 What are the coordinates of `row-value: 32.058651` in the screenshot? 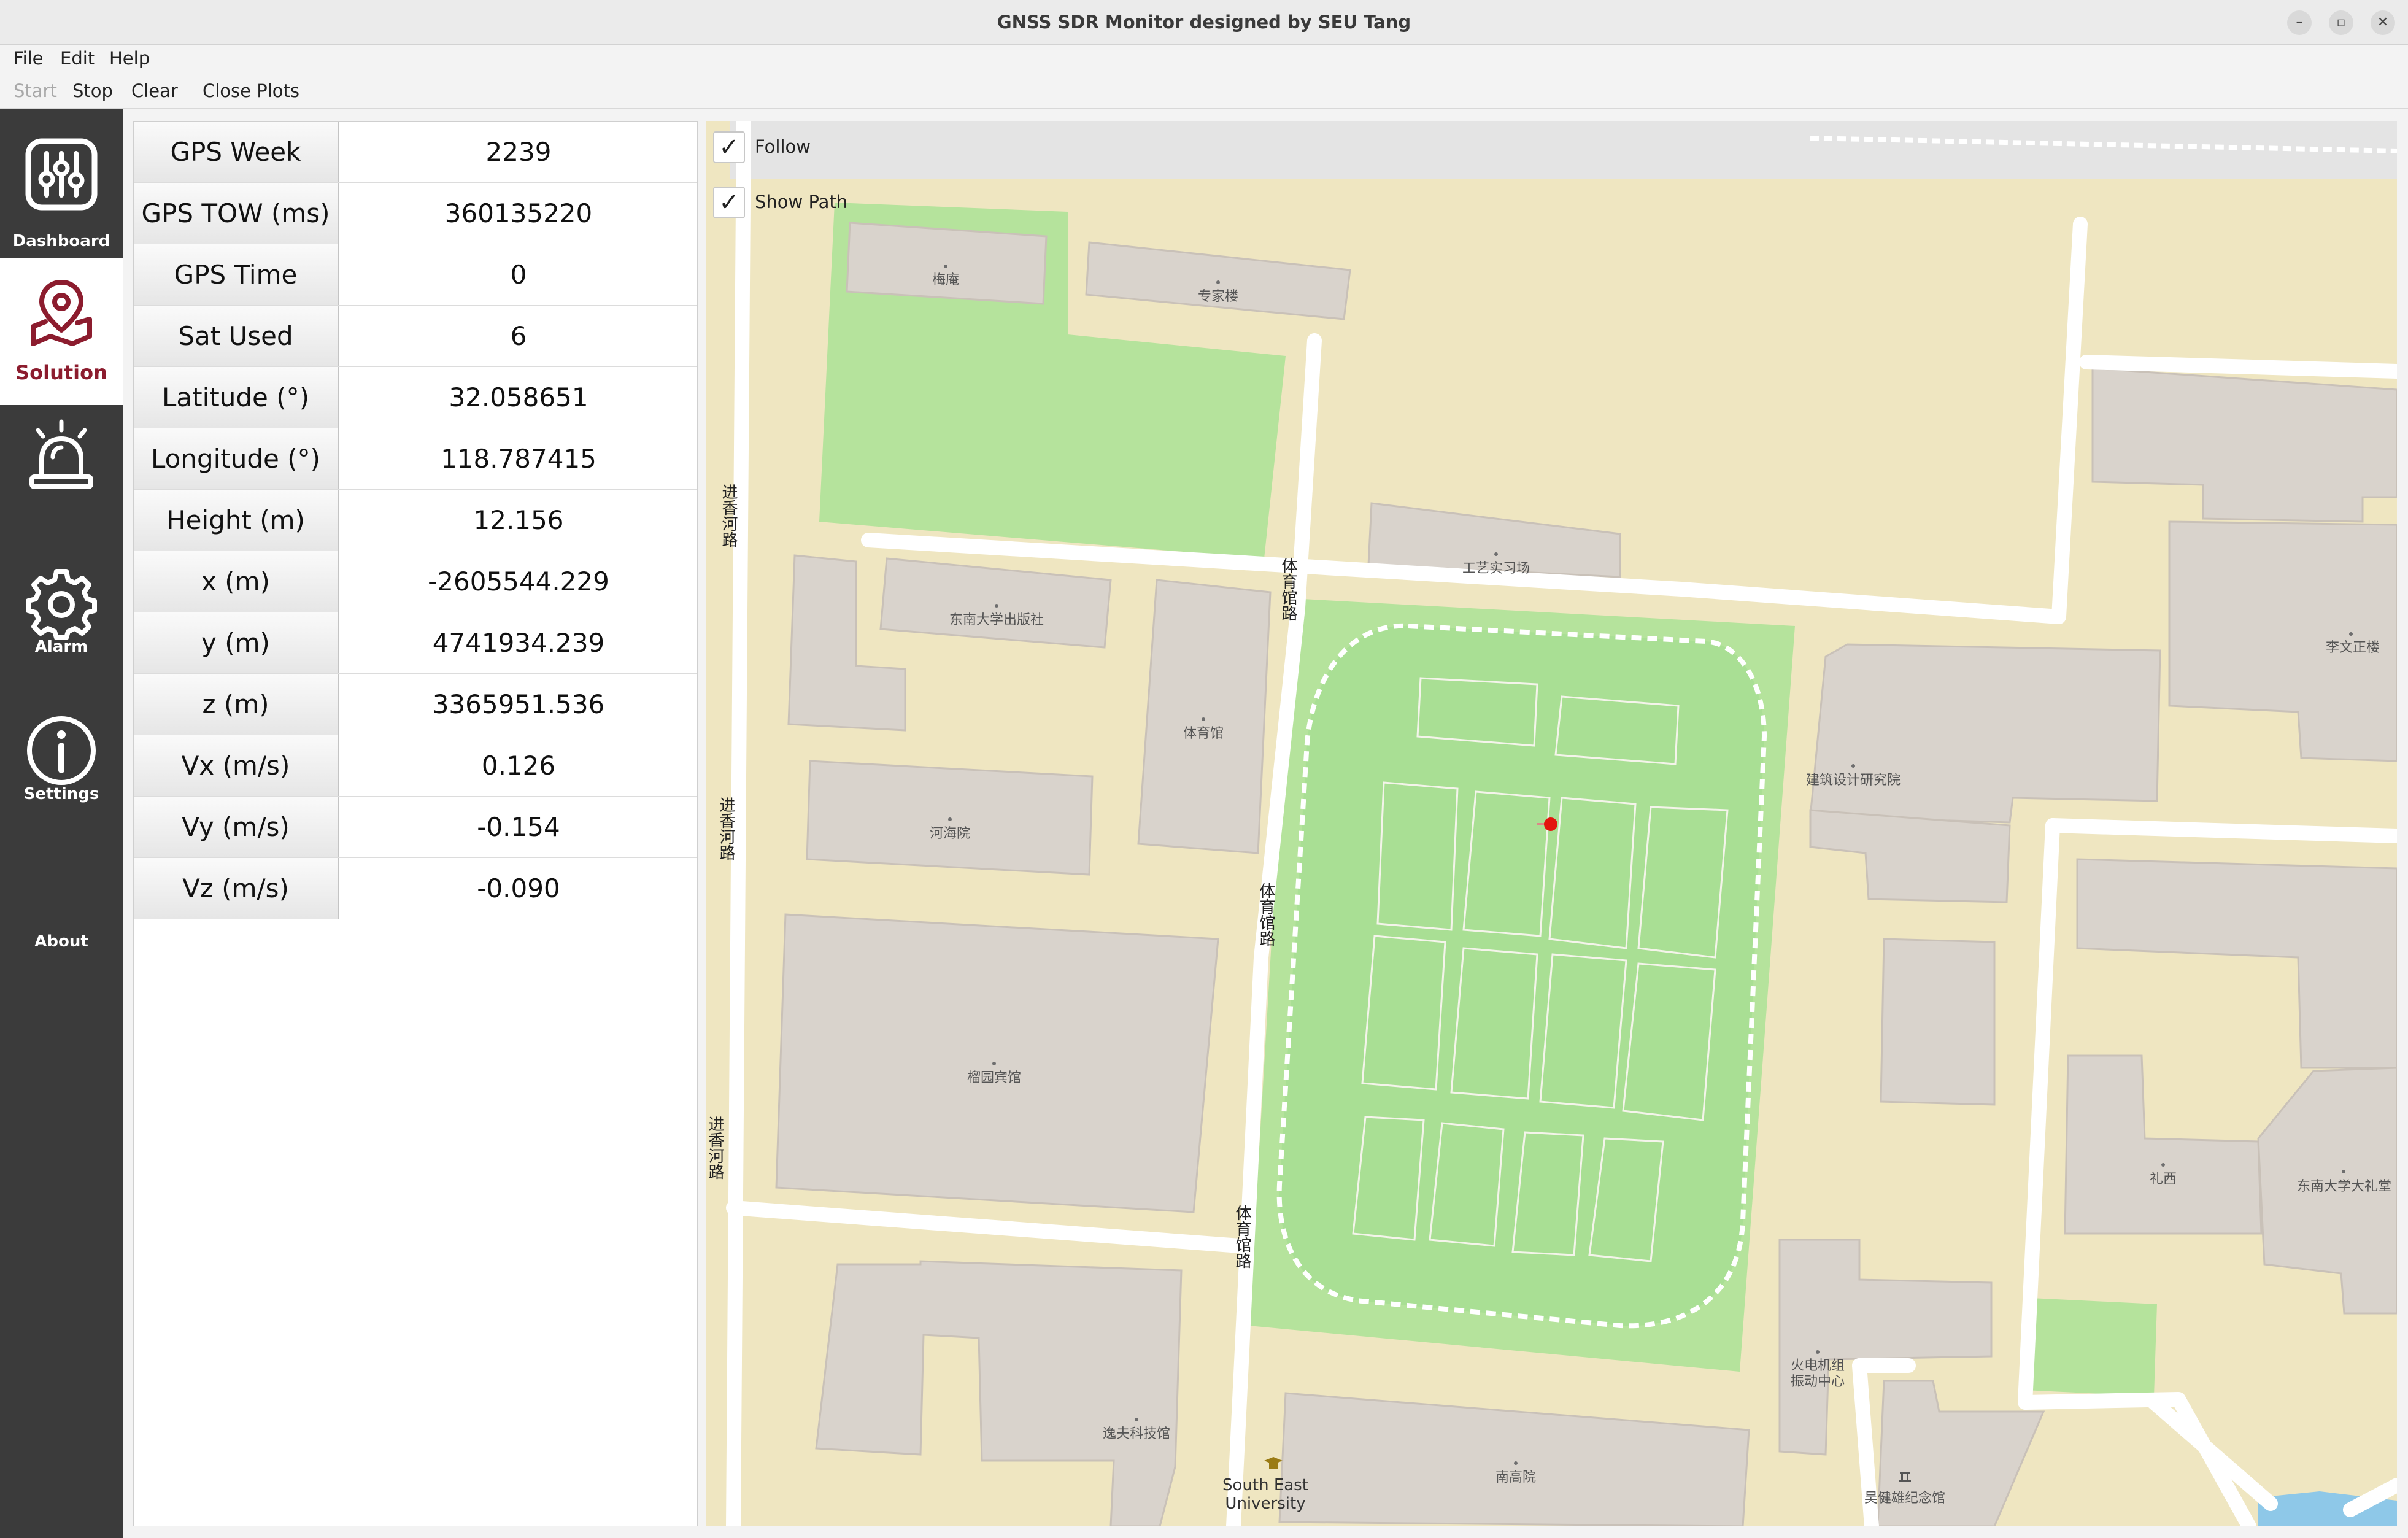 It's located at (519, 397).